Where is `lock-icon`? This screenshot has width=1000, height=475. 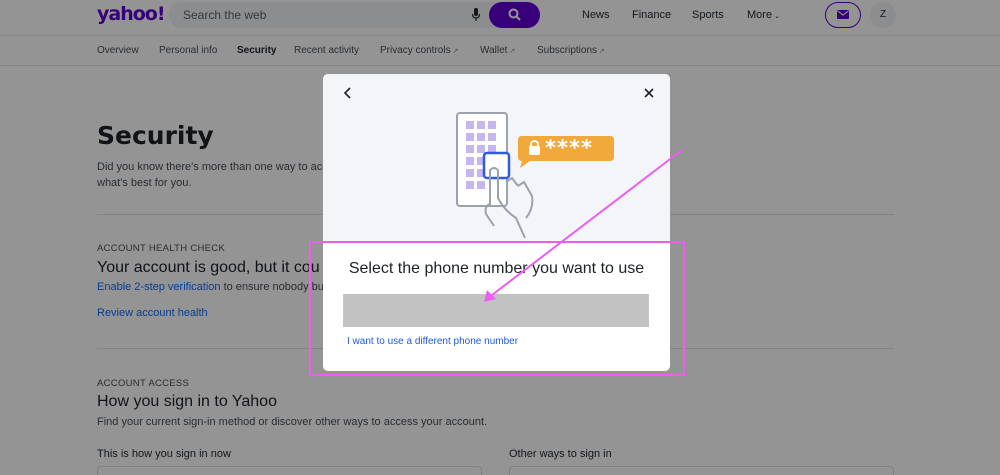 lock-icon is located at coordinates (534, 150).